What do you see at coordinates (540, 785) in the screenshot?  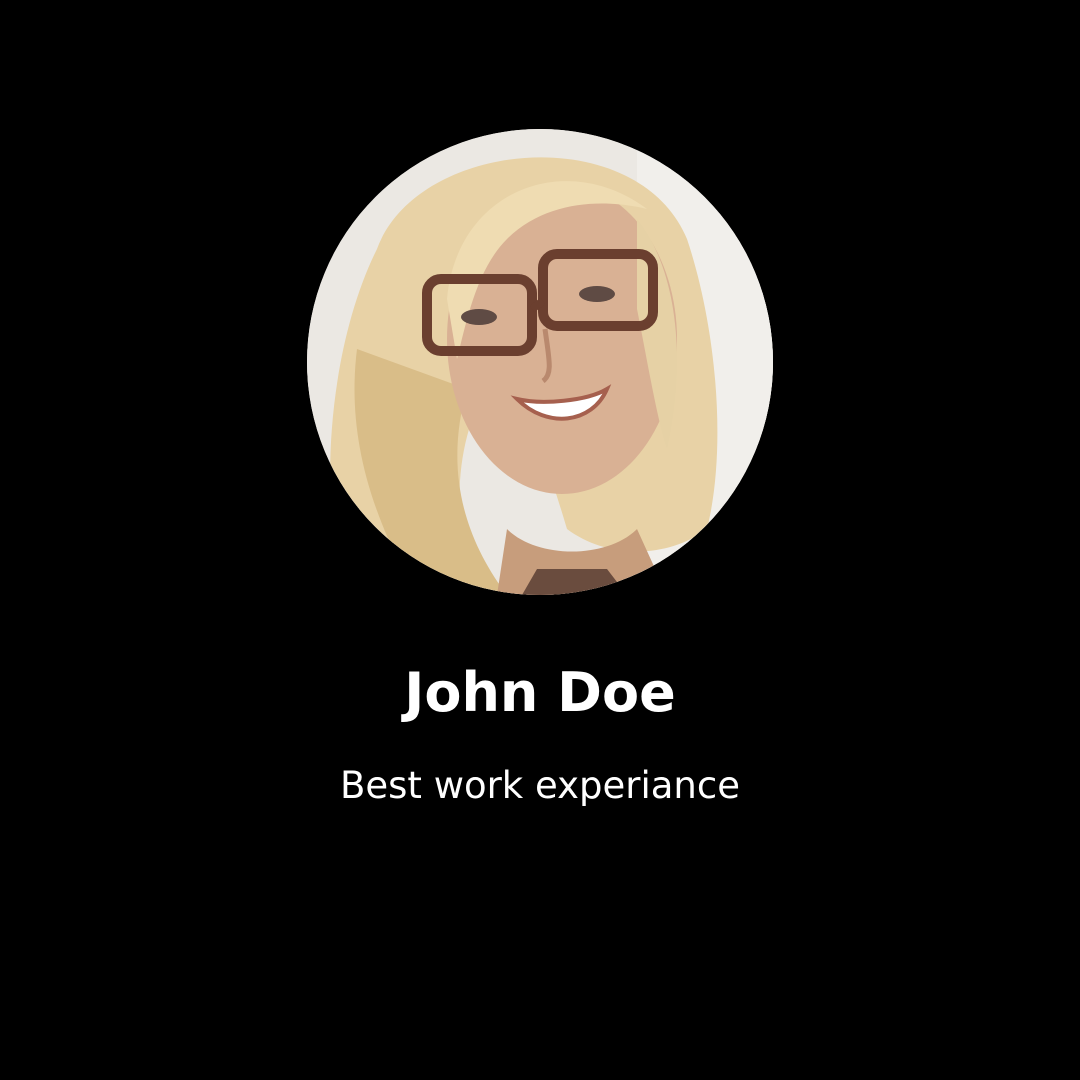 I see `profile-tagline: Best work experiance` at bounding box center [540, 785].